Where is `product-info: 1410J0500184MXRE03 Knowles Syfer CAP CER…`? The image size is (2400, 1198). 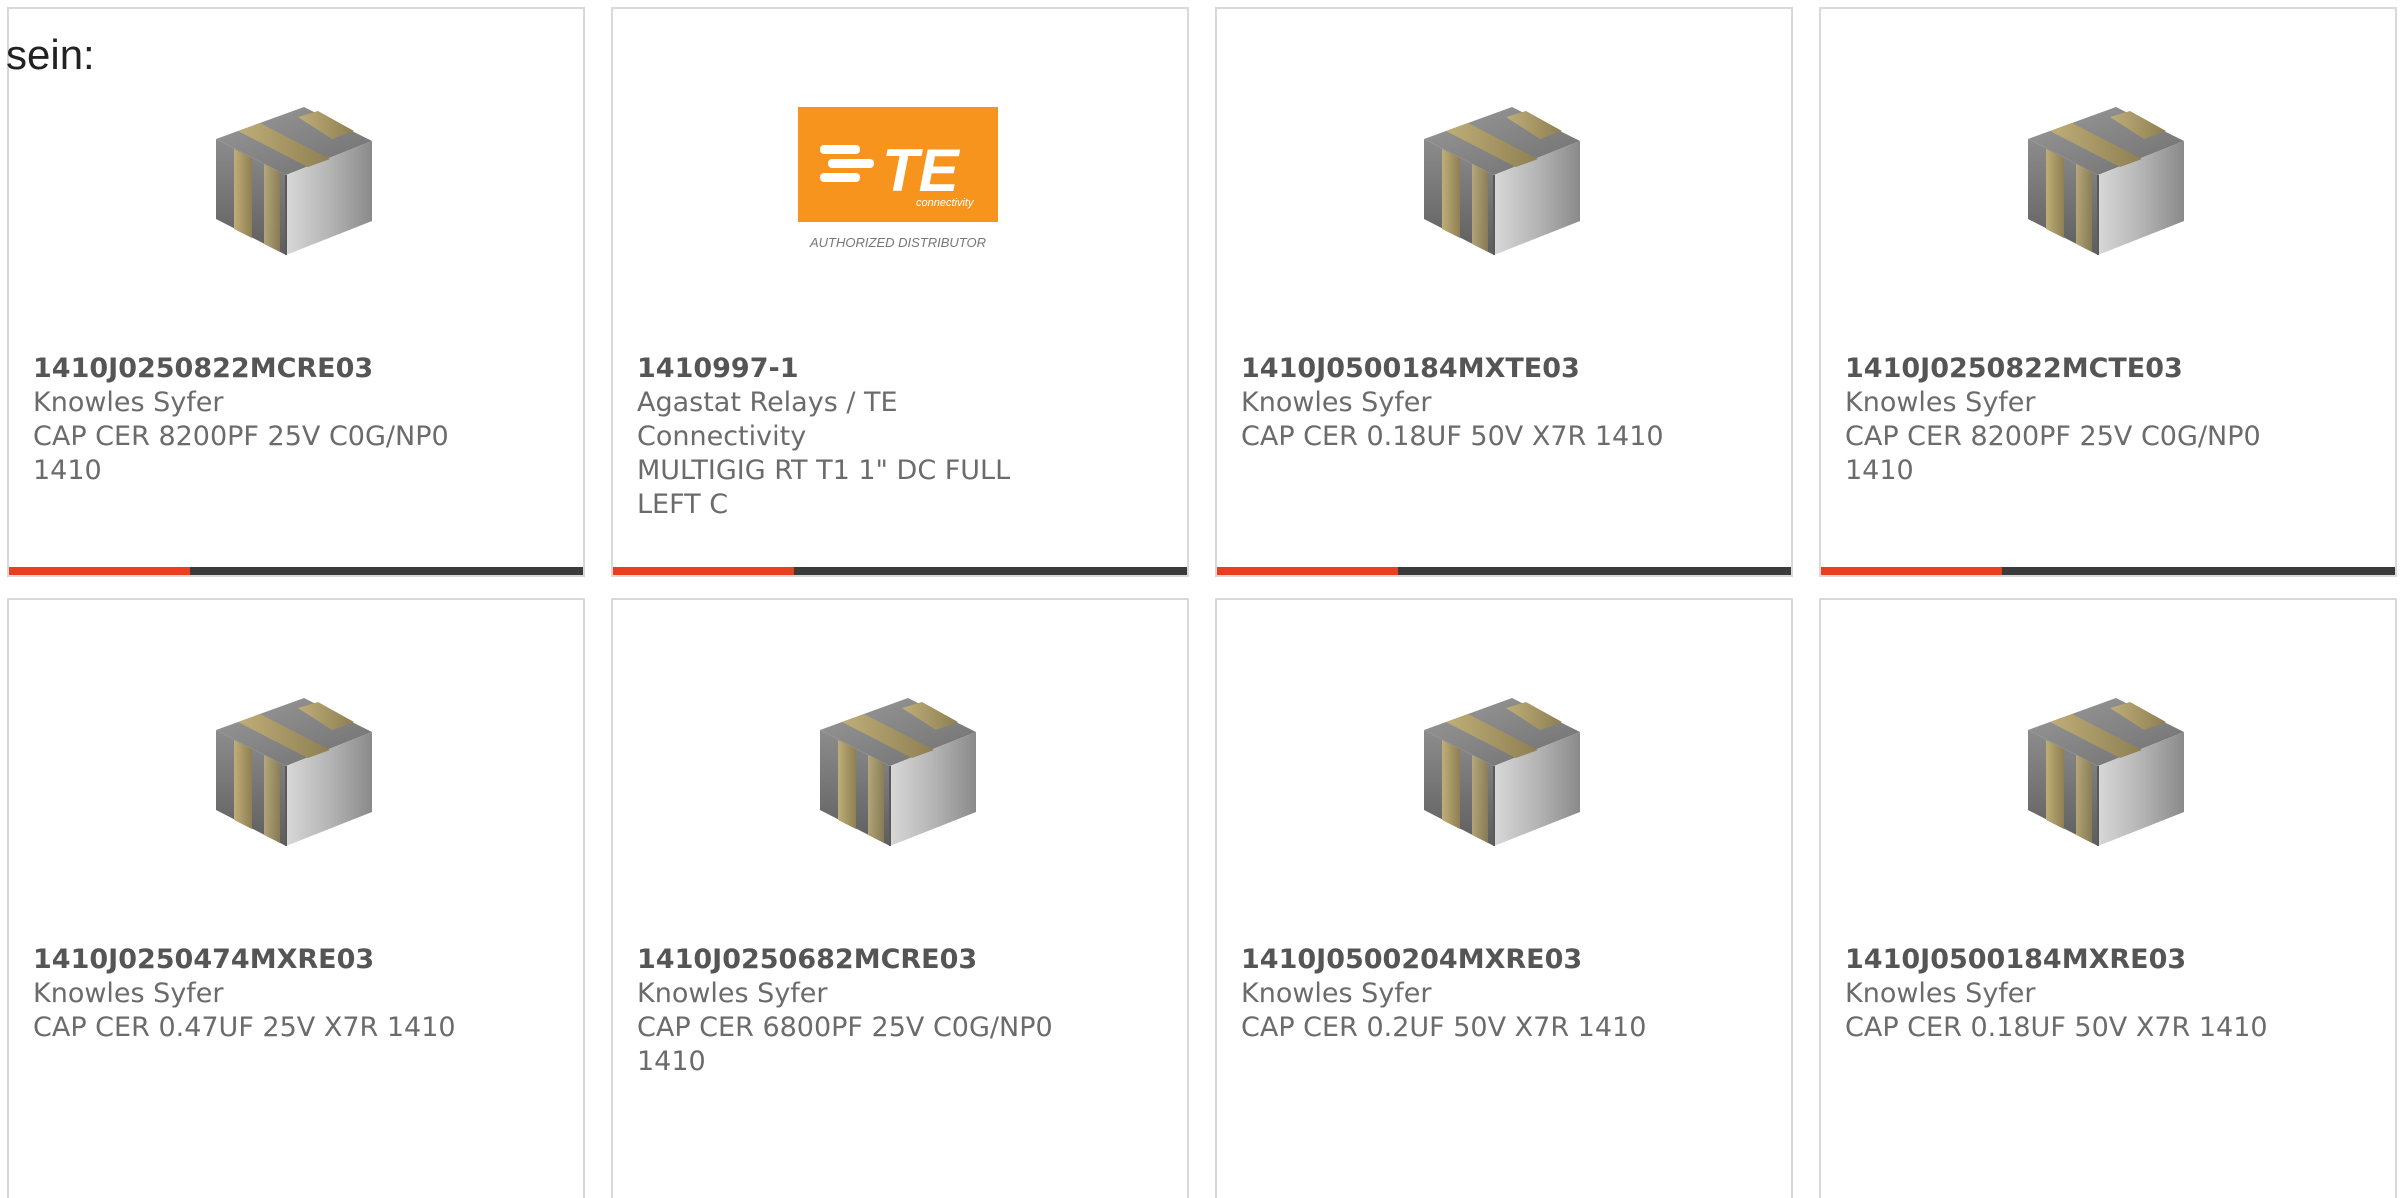
product-info: 1410J0500184MXRE03 Knowles Syfer CAP CER… is located at coordinates (2060, 994).